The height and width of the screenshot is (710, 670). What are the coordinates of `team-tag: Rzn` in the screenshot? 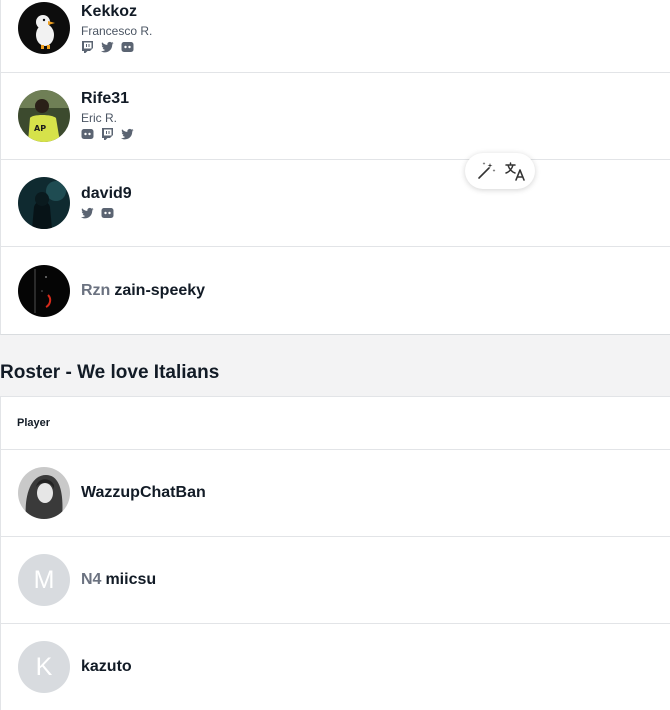 It's located at (96, 290).